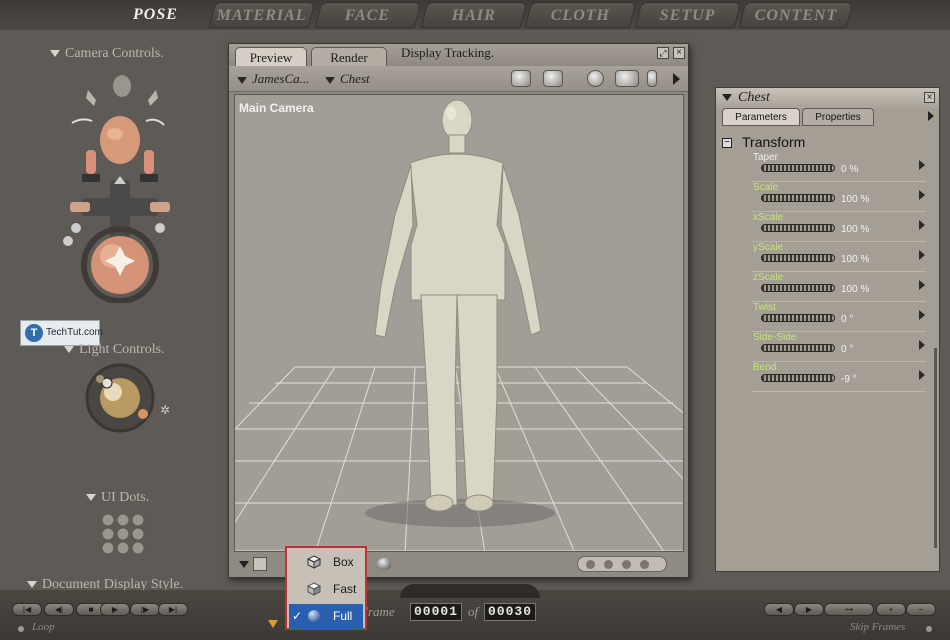 This screenshot has height=640, width=950. Describe the element at coordinates (458, 305) in the screenshot. I see `figure-james` at that location.